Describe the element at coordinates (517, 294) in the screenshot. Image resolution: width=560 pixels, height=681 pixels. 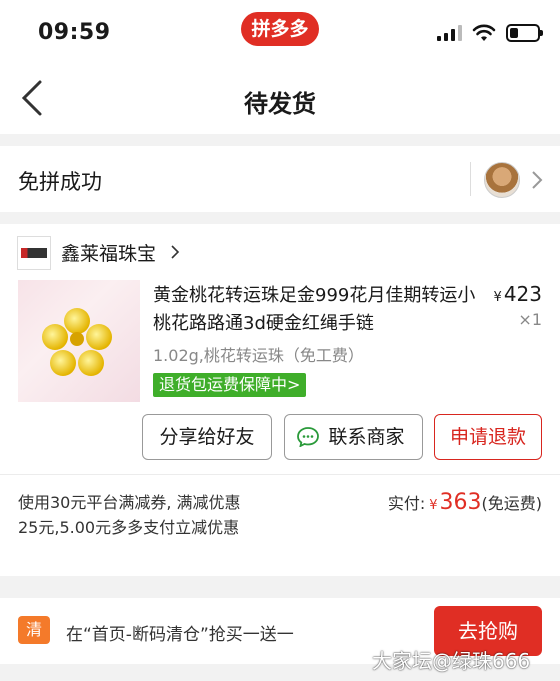
I see `product-price: ¥423` at that location.